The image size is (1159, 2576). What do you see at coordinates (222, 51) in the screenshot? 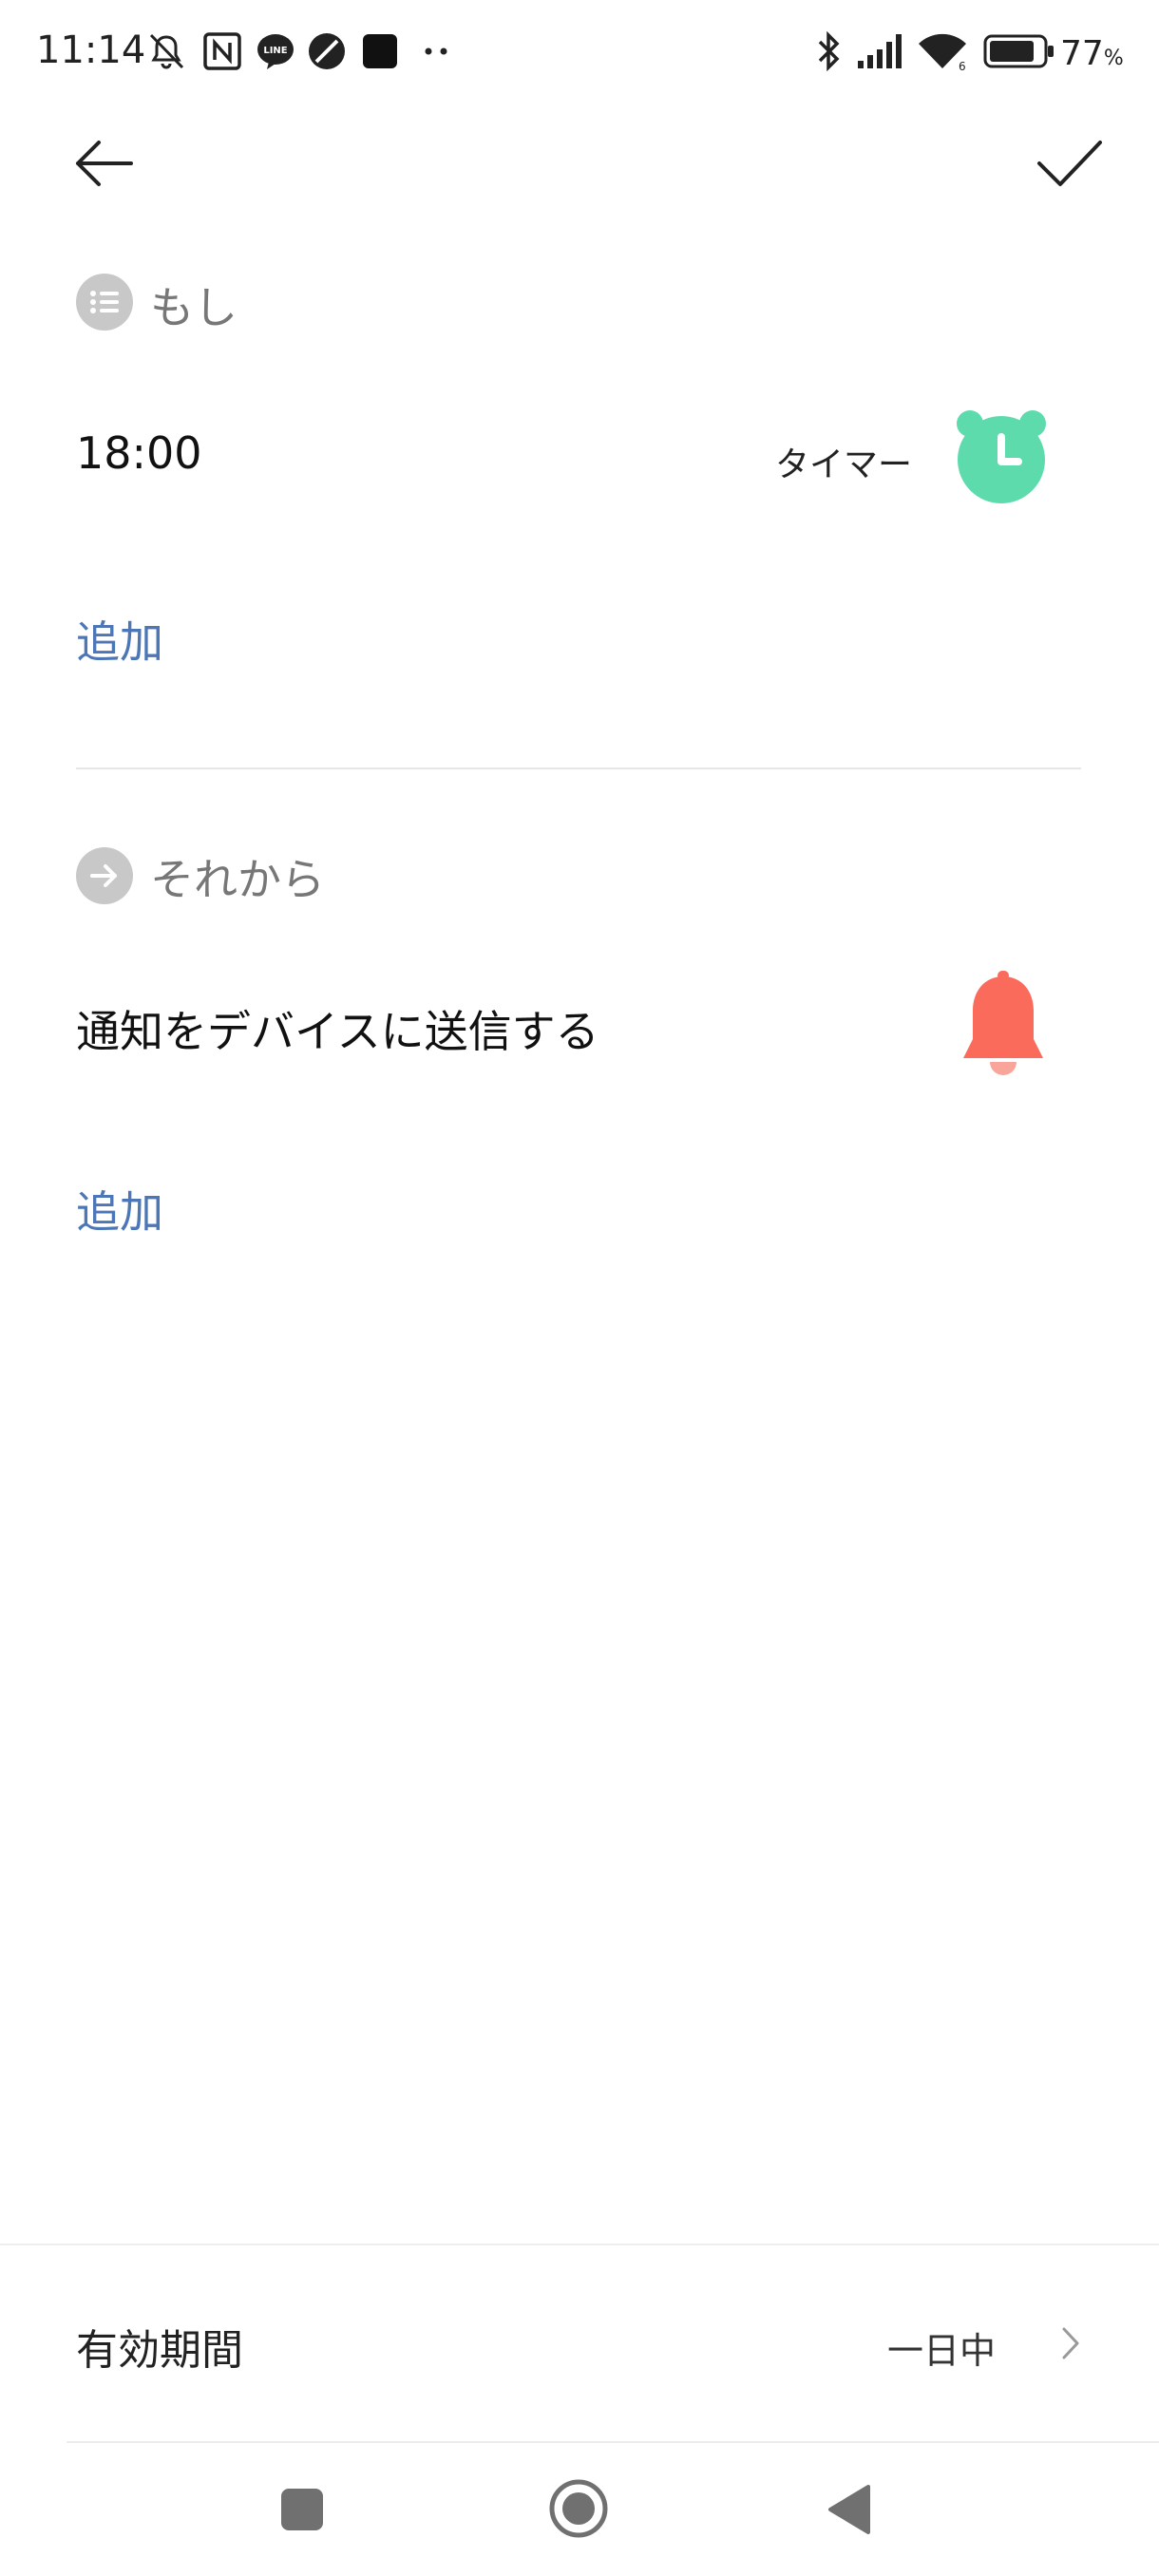
I see `nfc-icon` at bounding box center [222, 51].